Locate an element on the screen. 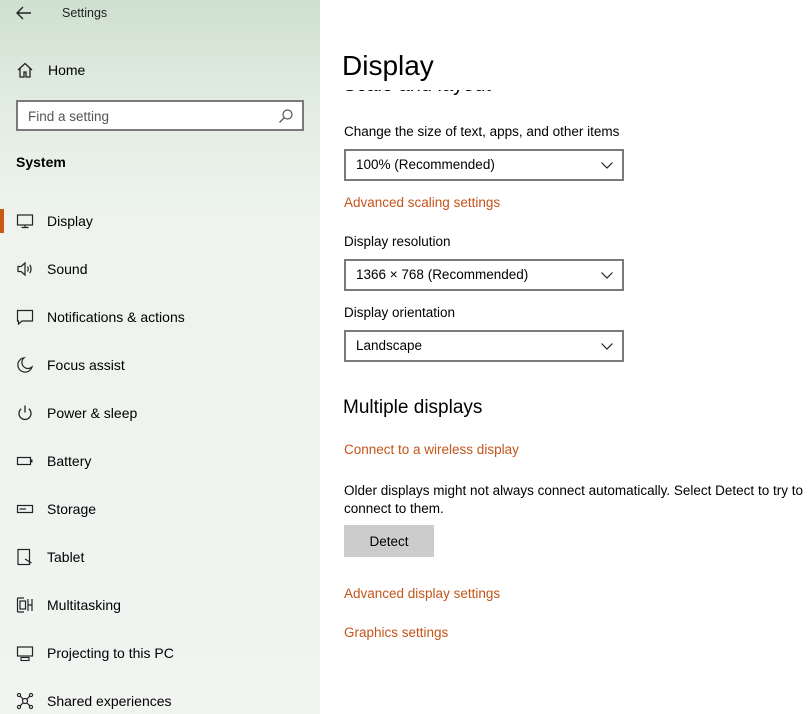 The width and height of the screenshot is (812, 714). app-title: Settings is located at coordinates (85, 13).